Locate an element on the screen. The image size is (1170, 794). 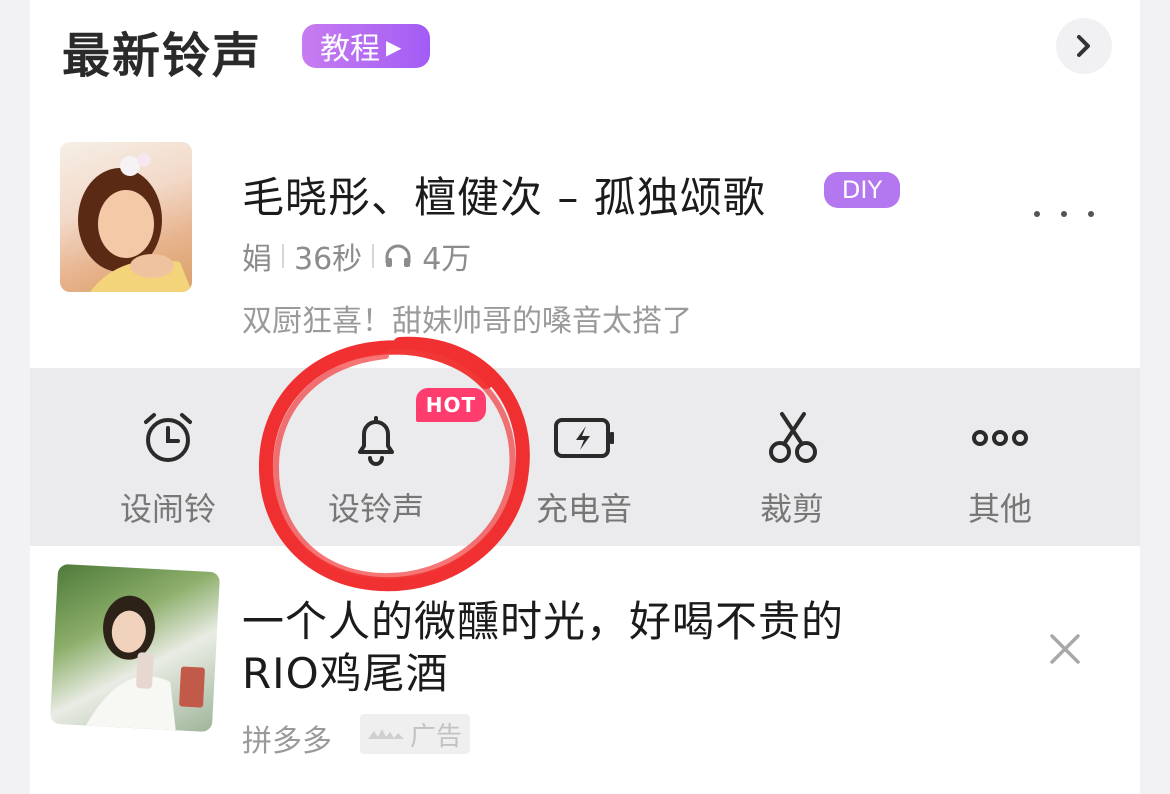
scissors-icon is located at coordinates (793, 437).